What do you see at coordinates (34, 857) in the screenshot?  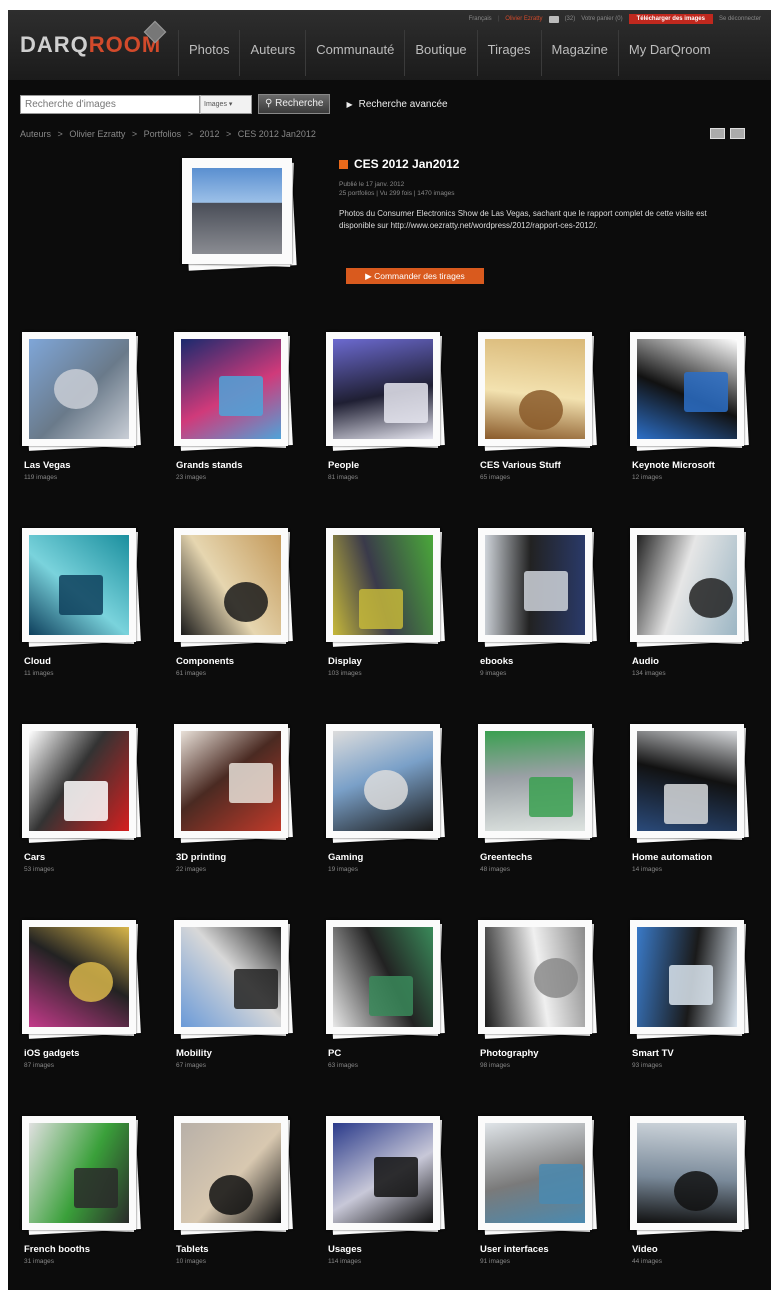 I see `portfolio-title: Cars` at bounding box center [34, 857].